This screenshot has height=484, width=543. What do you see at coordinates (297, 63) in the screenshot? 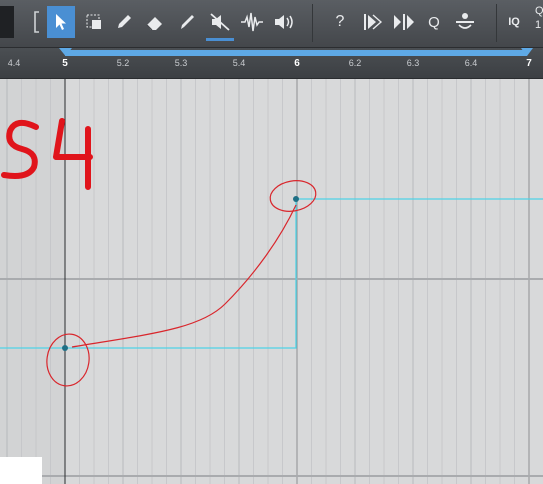
I see `ruler-tick-label: 6` at bounding box center [297, 63].